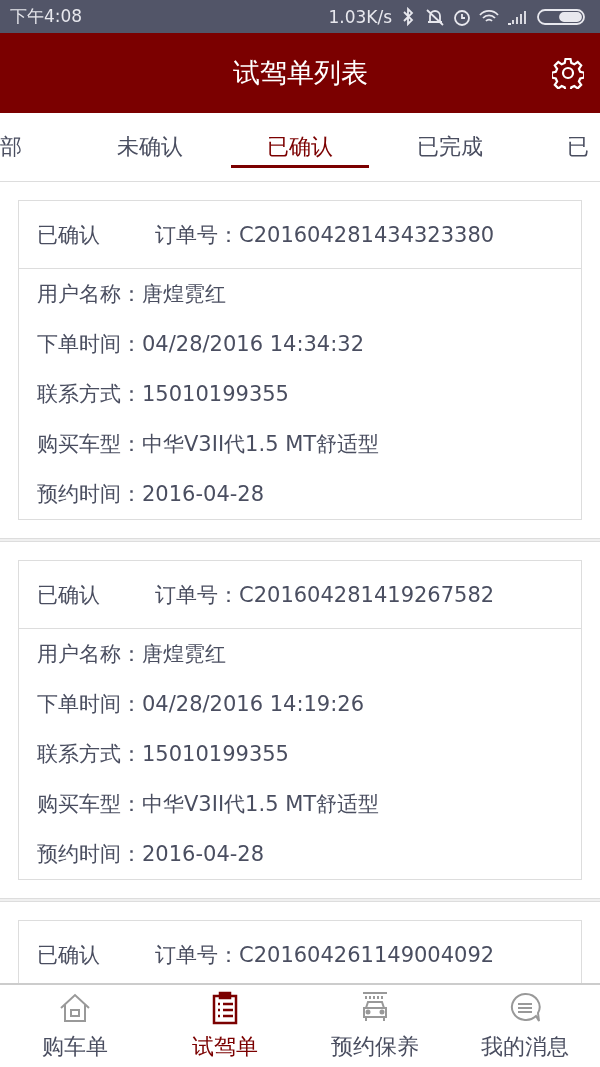  I want to click on nav-item: 试驾单, so click(225, 1026).